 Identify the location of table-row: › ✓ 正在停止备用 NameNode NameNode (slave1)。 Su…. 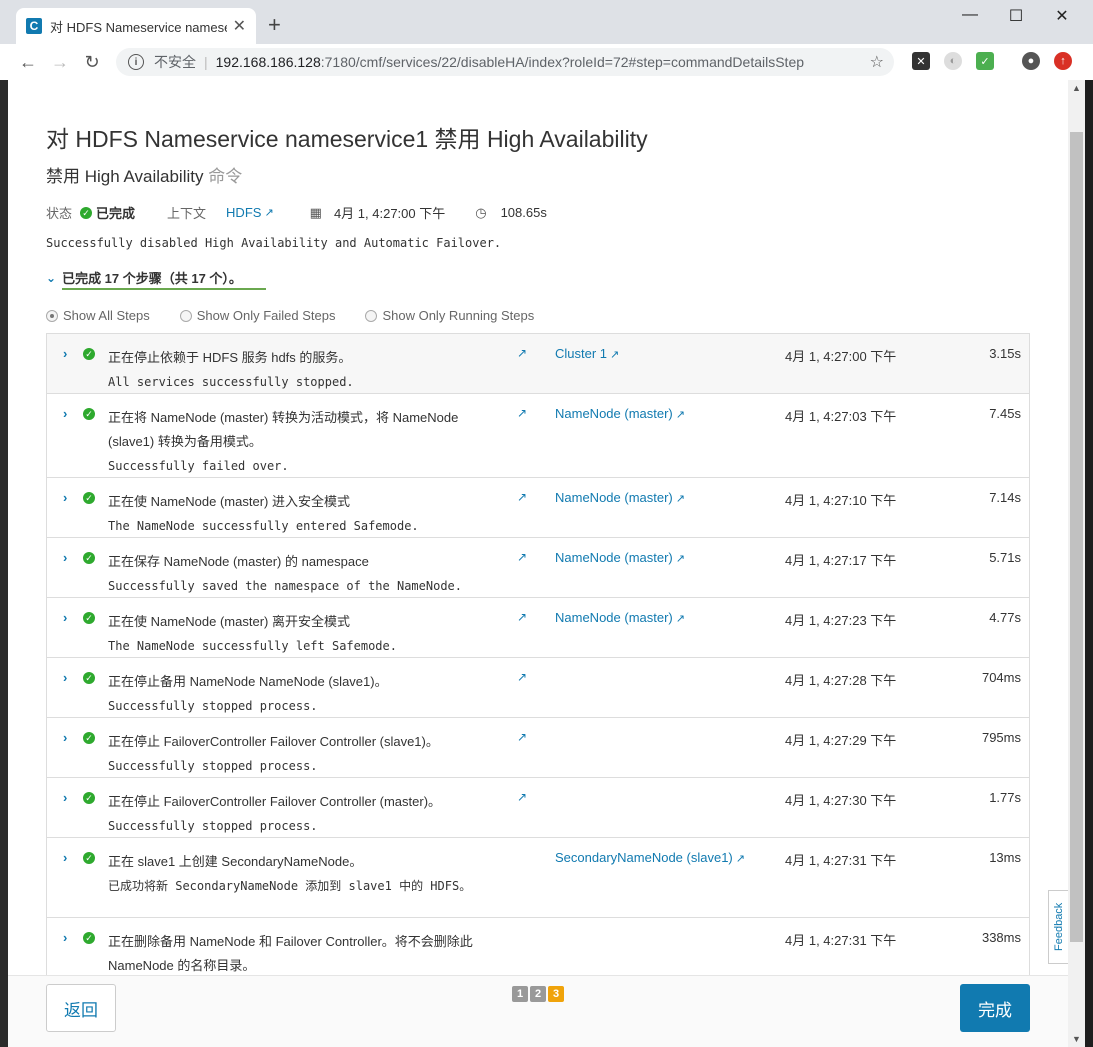
(538, 688).